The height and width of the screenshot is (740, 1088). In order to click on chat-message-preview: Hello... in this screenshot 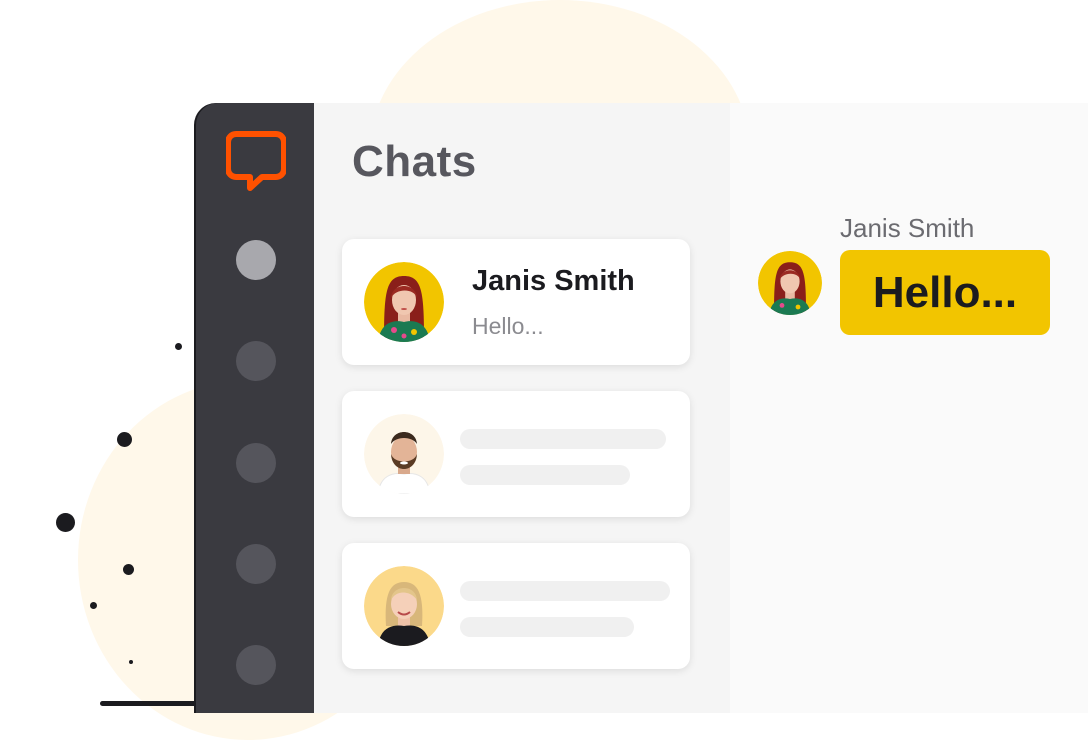, I will do `click(508, 326)`.